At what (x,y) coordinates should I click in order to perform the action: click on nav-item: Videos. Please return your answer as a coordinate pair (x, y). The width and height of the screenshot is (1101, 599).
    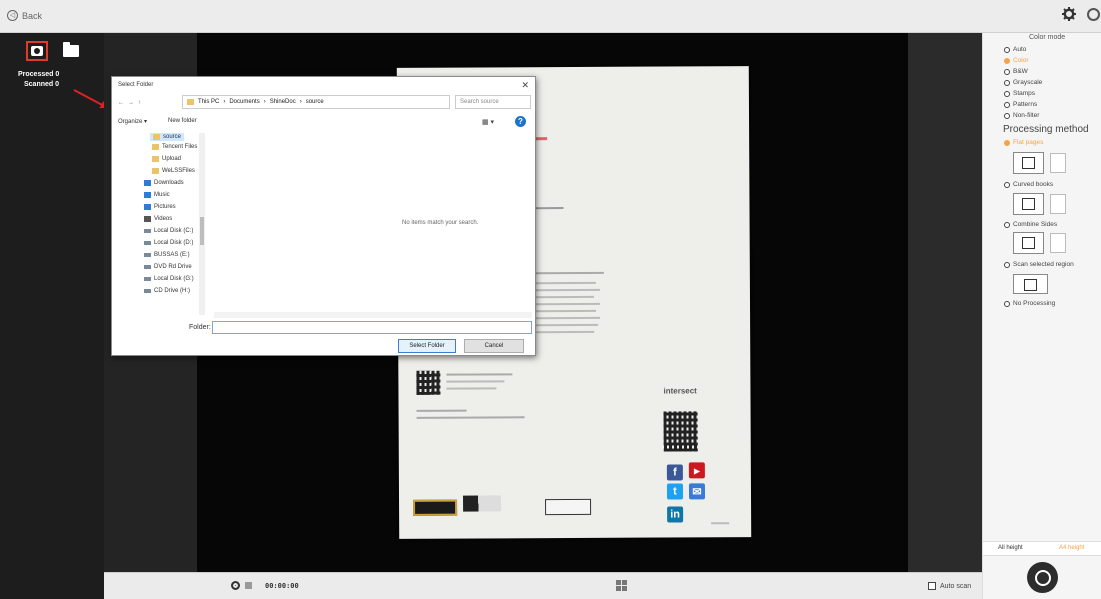
    Looking at the image, I should click on (158, 219).